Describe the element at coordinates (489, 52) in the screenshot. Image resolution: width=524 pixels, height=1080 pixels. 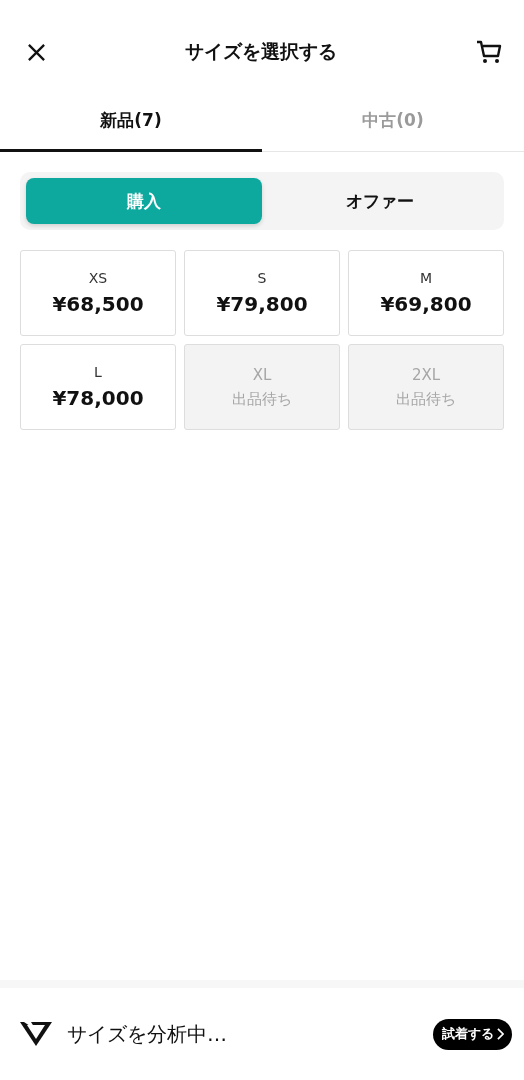
I see `cart-icon` at that location.